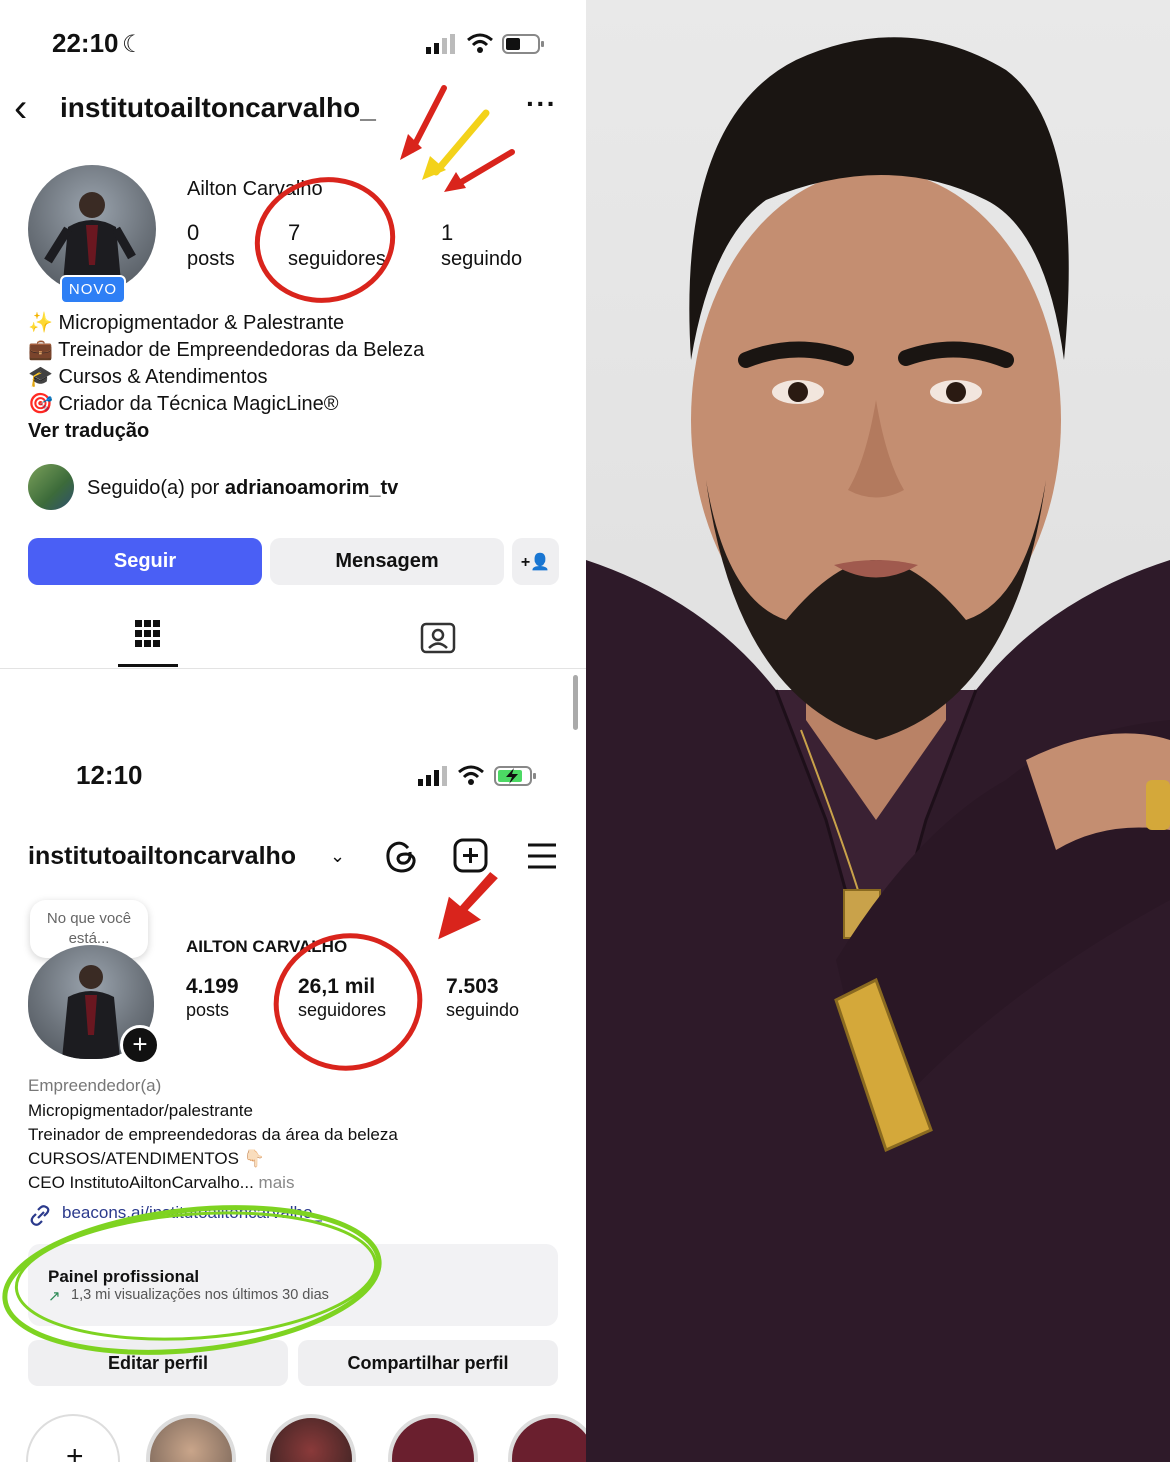 The width and height of the screenshot is (1170, 1462). I want to click on yellow-arrow-annotation, so click(461, 142).